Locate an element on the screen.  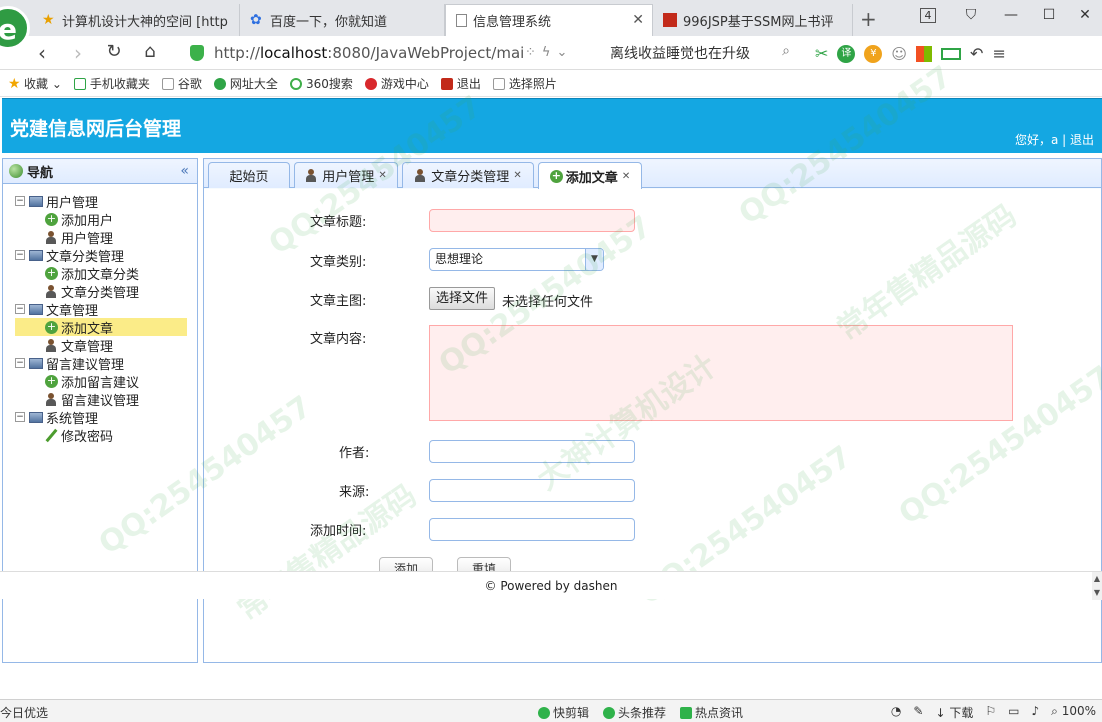
browser-tab-active: 信息管理系统 ✕ is located at coordinates (549, 20).